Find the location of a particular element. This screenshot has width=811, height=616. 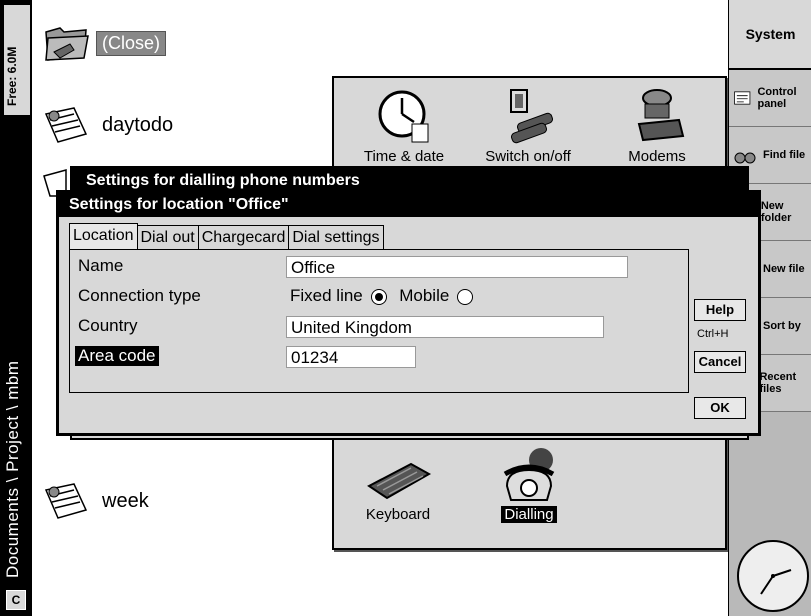

sidebar-item-label: Sort by is located at coordinates (782, 326).